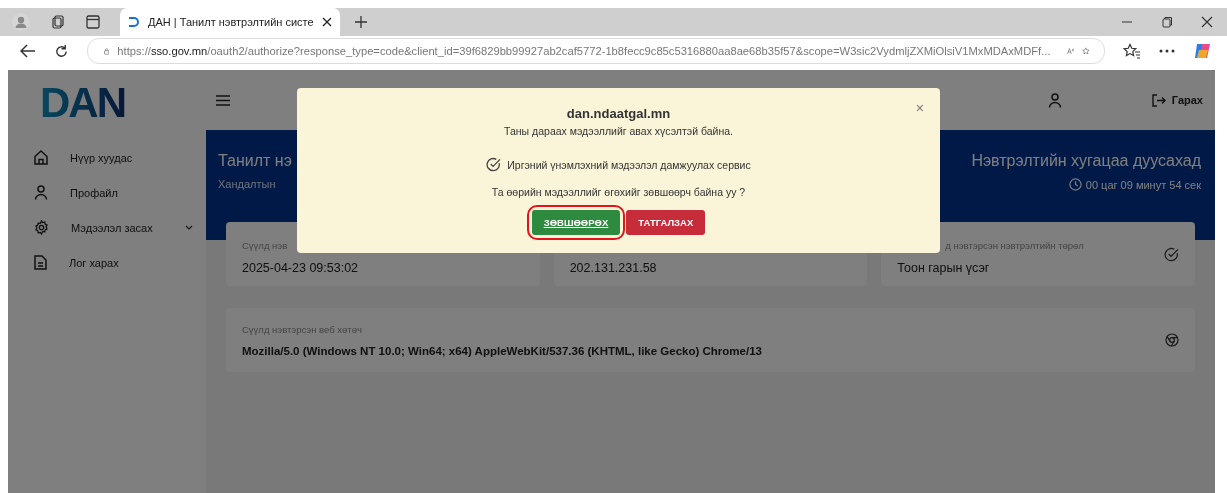  What do you see at coordinates (28, 51) in the screenshot?
I see `back-icon` at bounding box center [28, 51].